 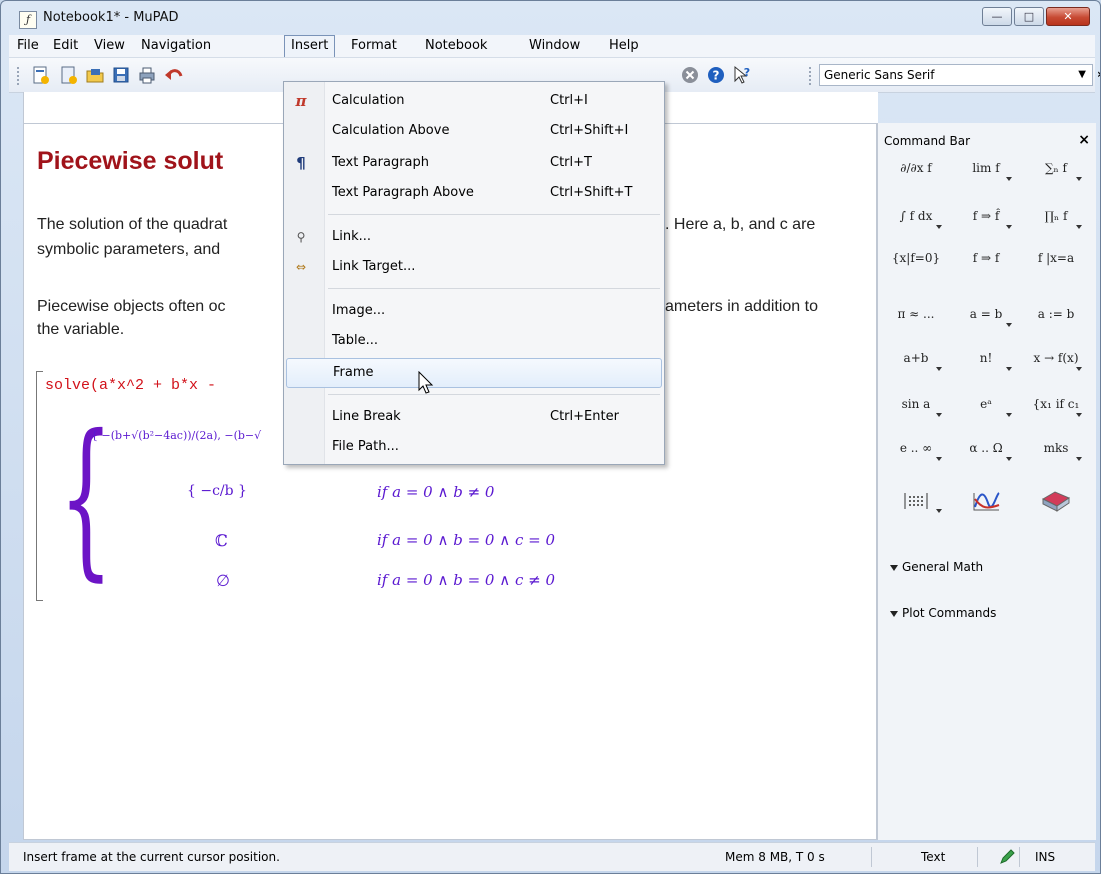 What do you see at coordinates (28, 46) in the screenshot?
I see `menu-file: File` at bounding box center [28, 46].